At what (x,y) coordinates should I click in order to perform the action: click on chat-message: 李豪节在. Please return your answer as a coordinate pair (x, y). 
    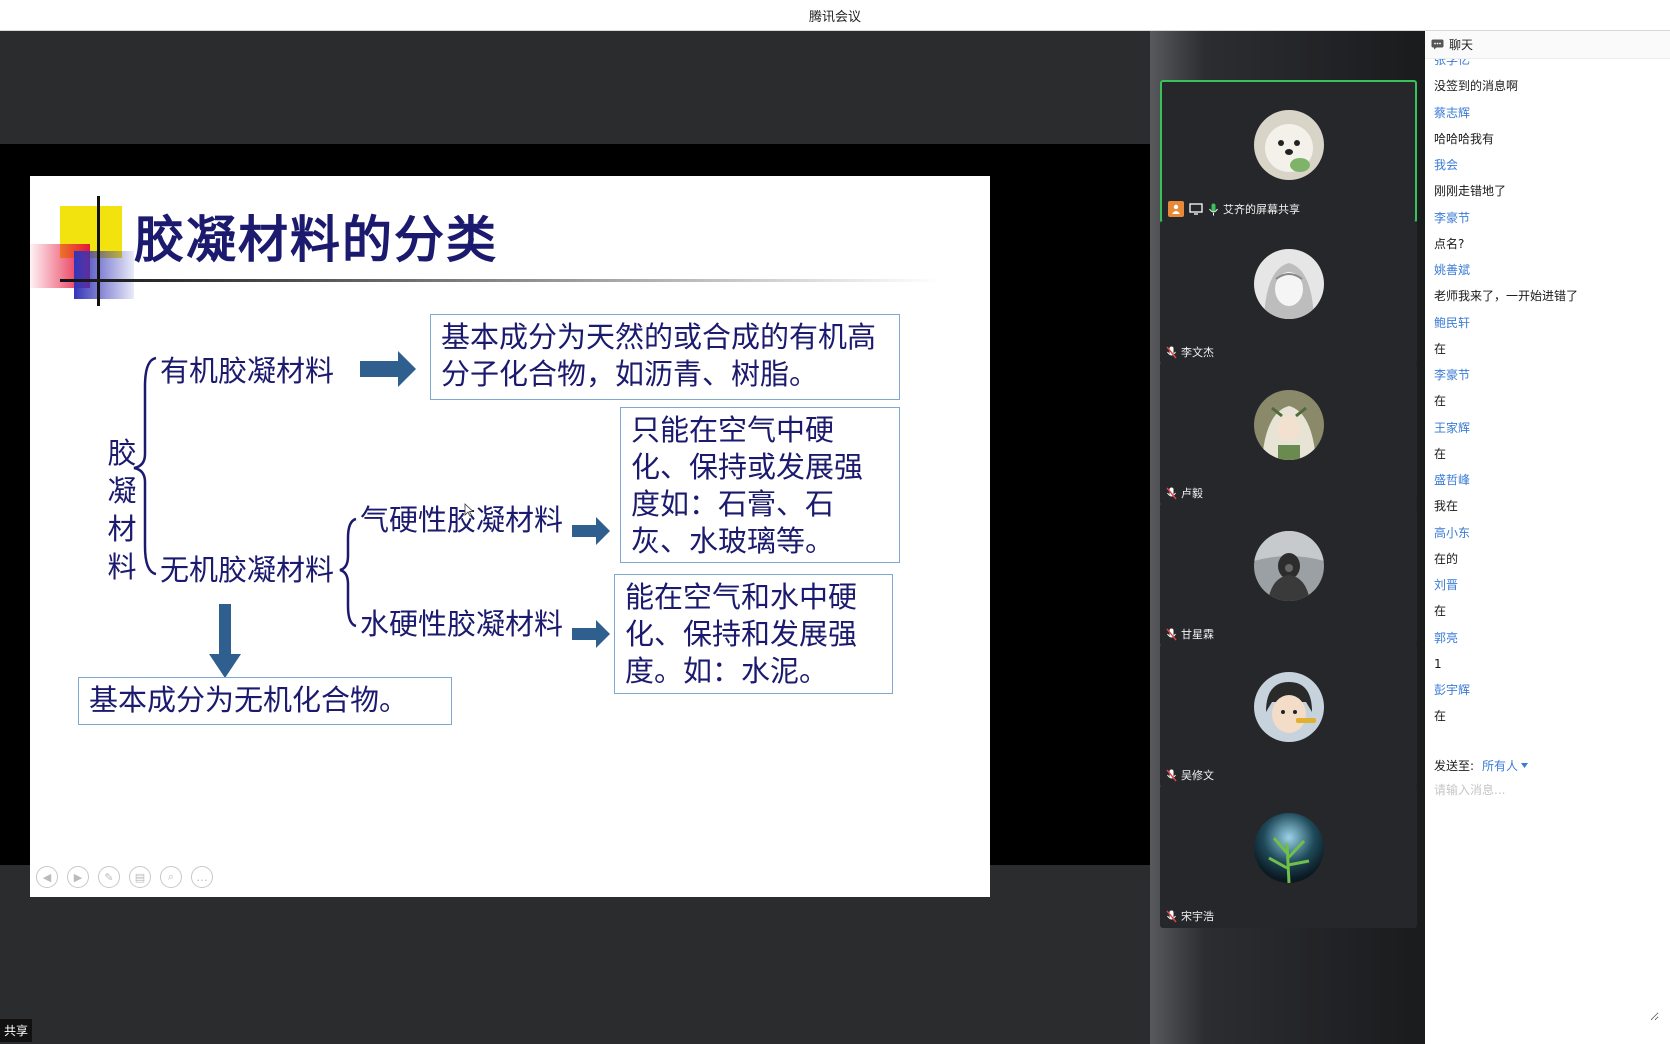
    Looking at the image, I should click on (1506, 388).